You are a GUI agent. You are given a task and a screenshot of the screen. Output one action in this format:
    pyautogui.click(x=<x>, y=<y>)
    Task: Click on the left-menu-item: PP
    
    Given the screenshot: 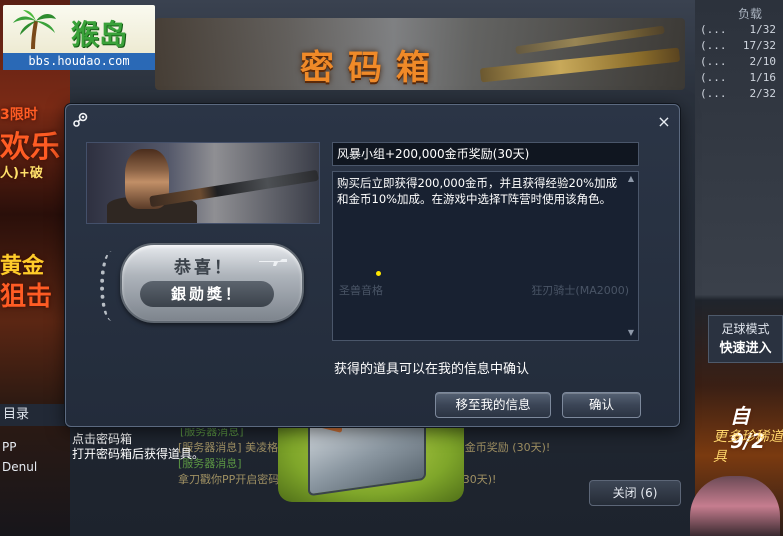 What is the action you would take?
    pyautogui.click(x=9, y=447)
    